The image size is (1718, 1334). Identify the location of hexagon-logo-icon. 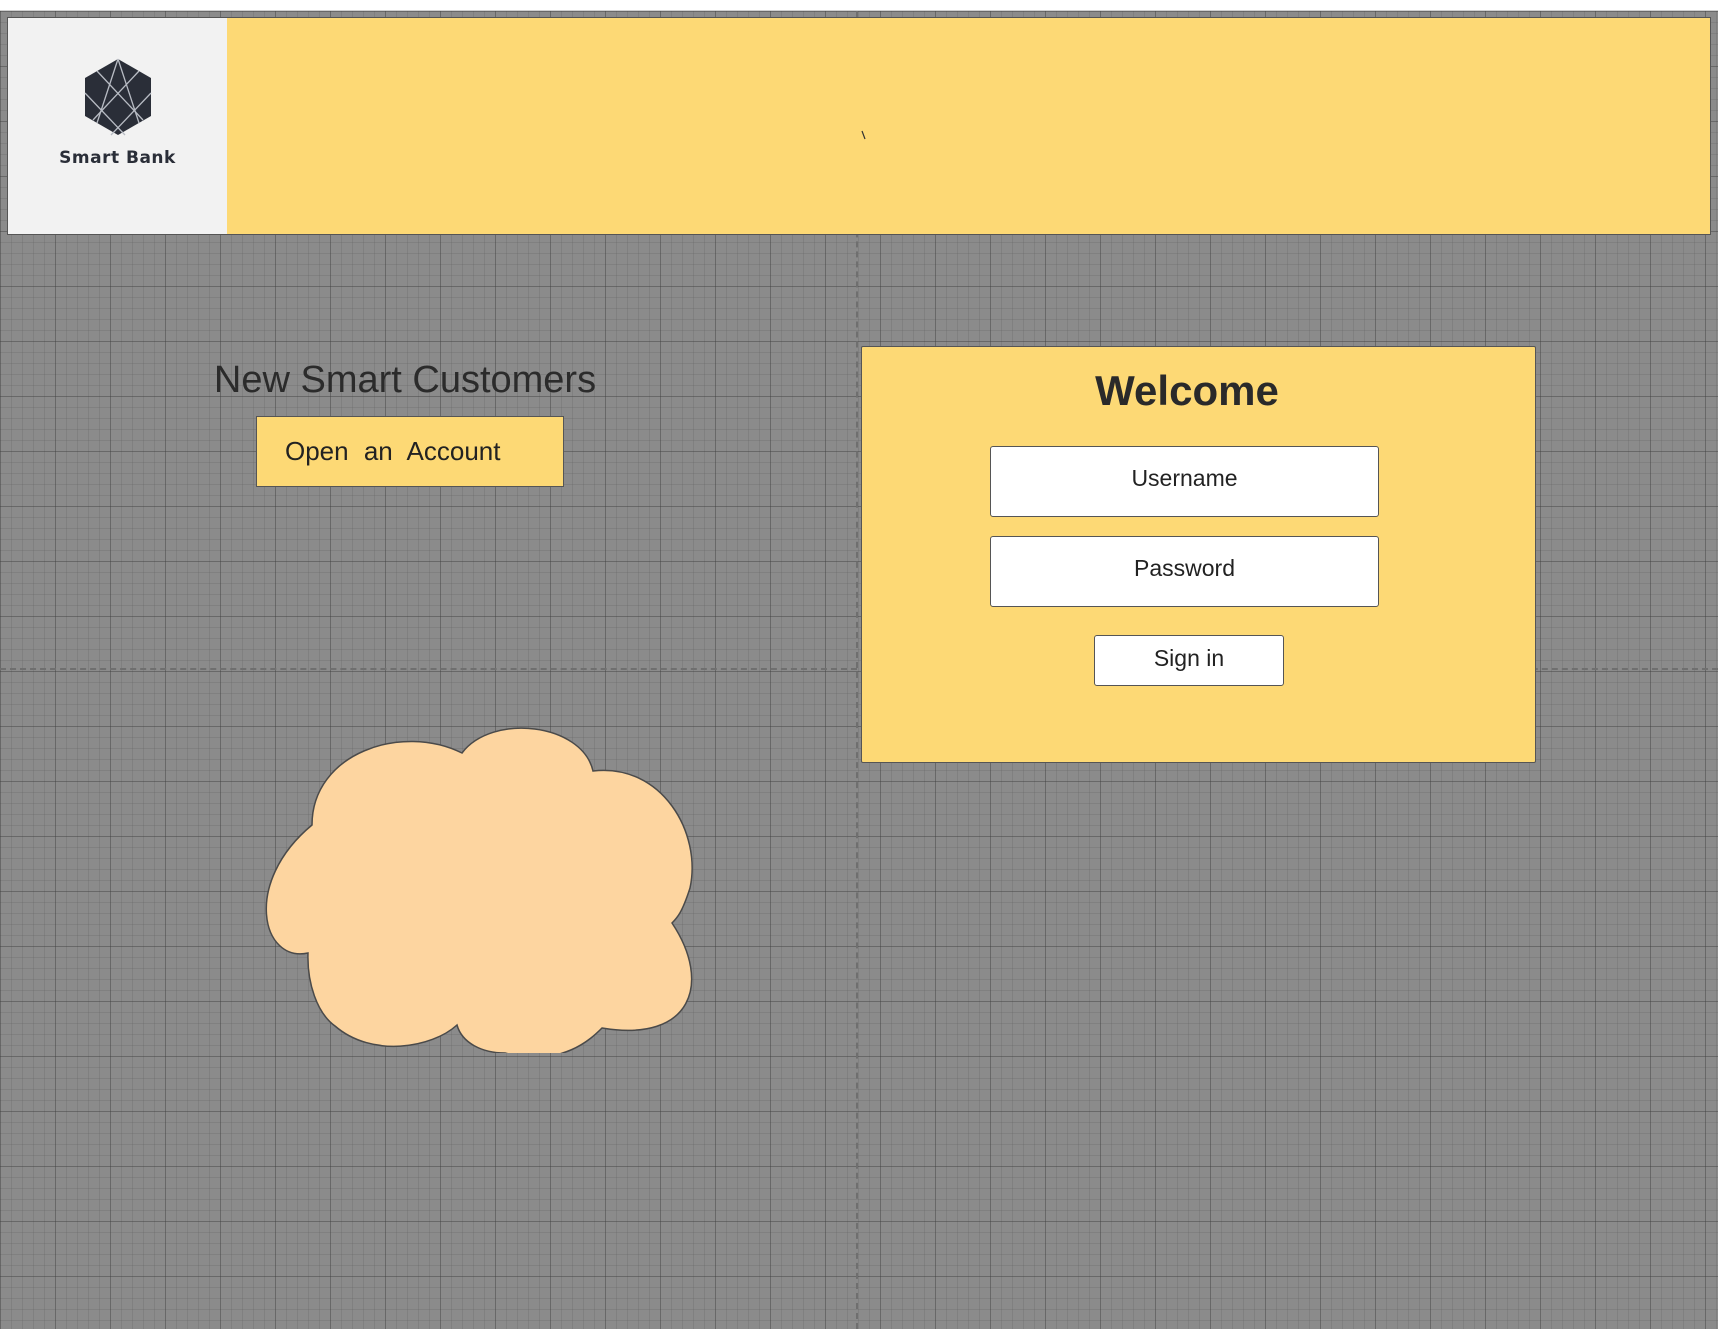
(118, 97).